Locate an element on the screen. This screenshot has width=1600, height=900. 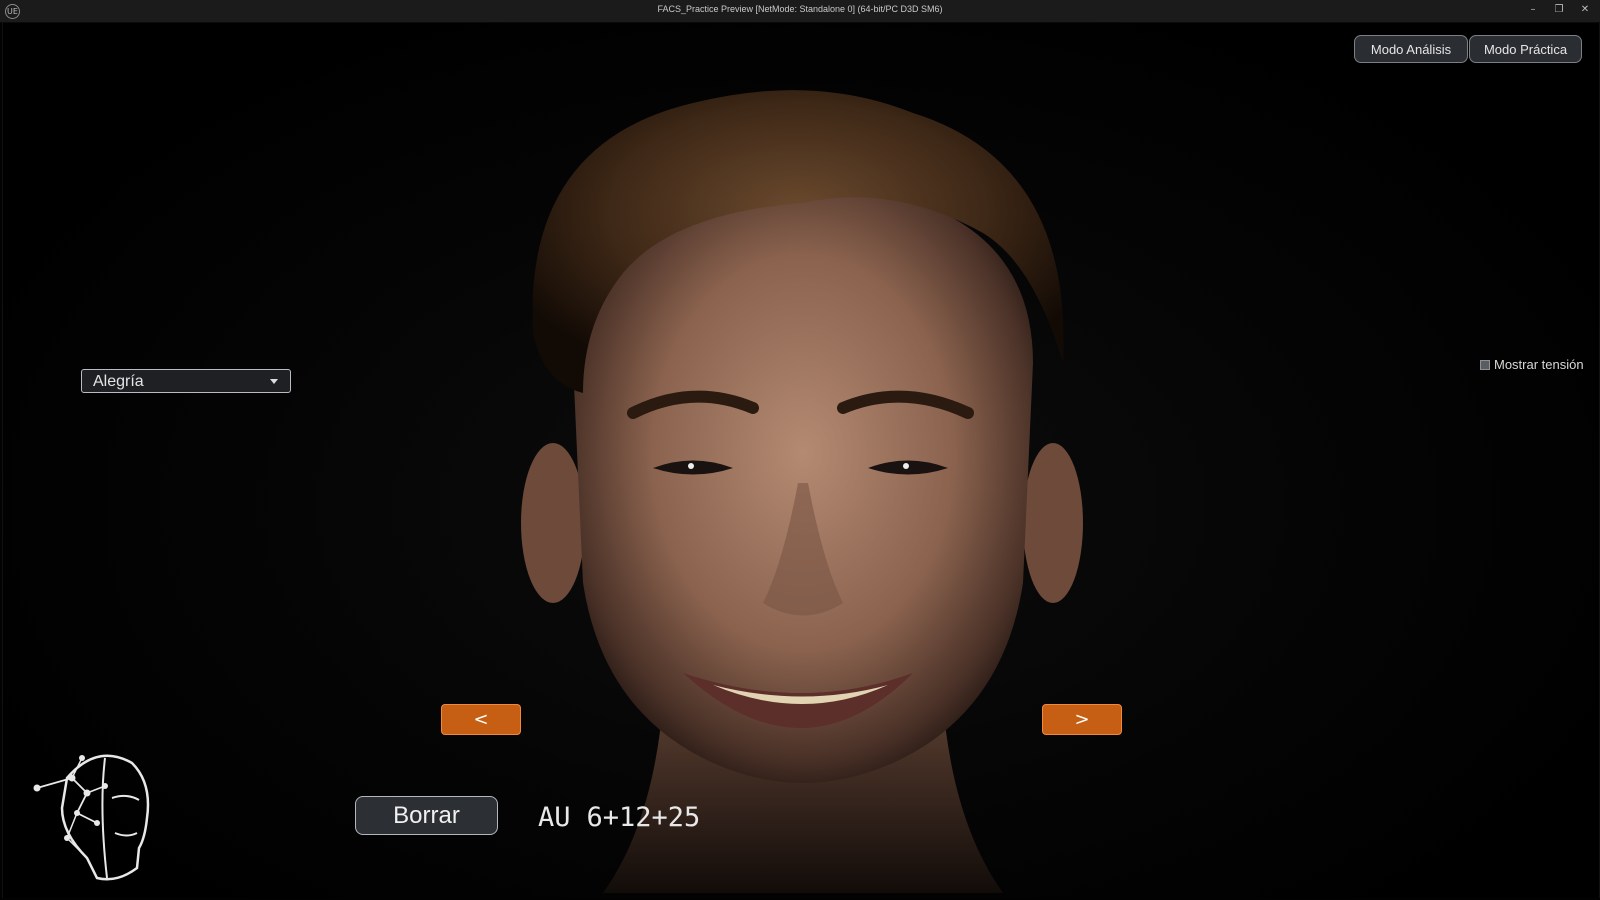
action-units-readout: AU 6+12+25 is located at coordinates (619, 818).